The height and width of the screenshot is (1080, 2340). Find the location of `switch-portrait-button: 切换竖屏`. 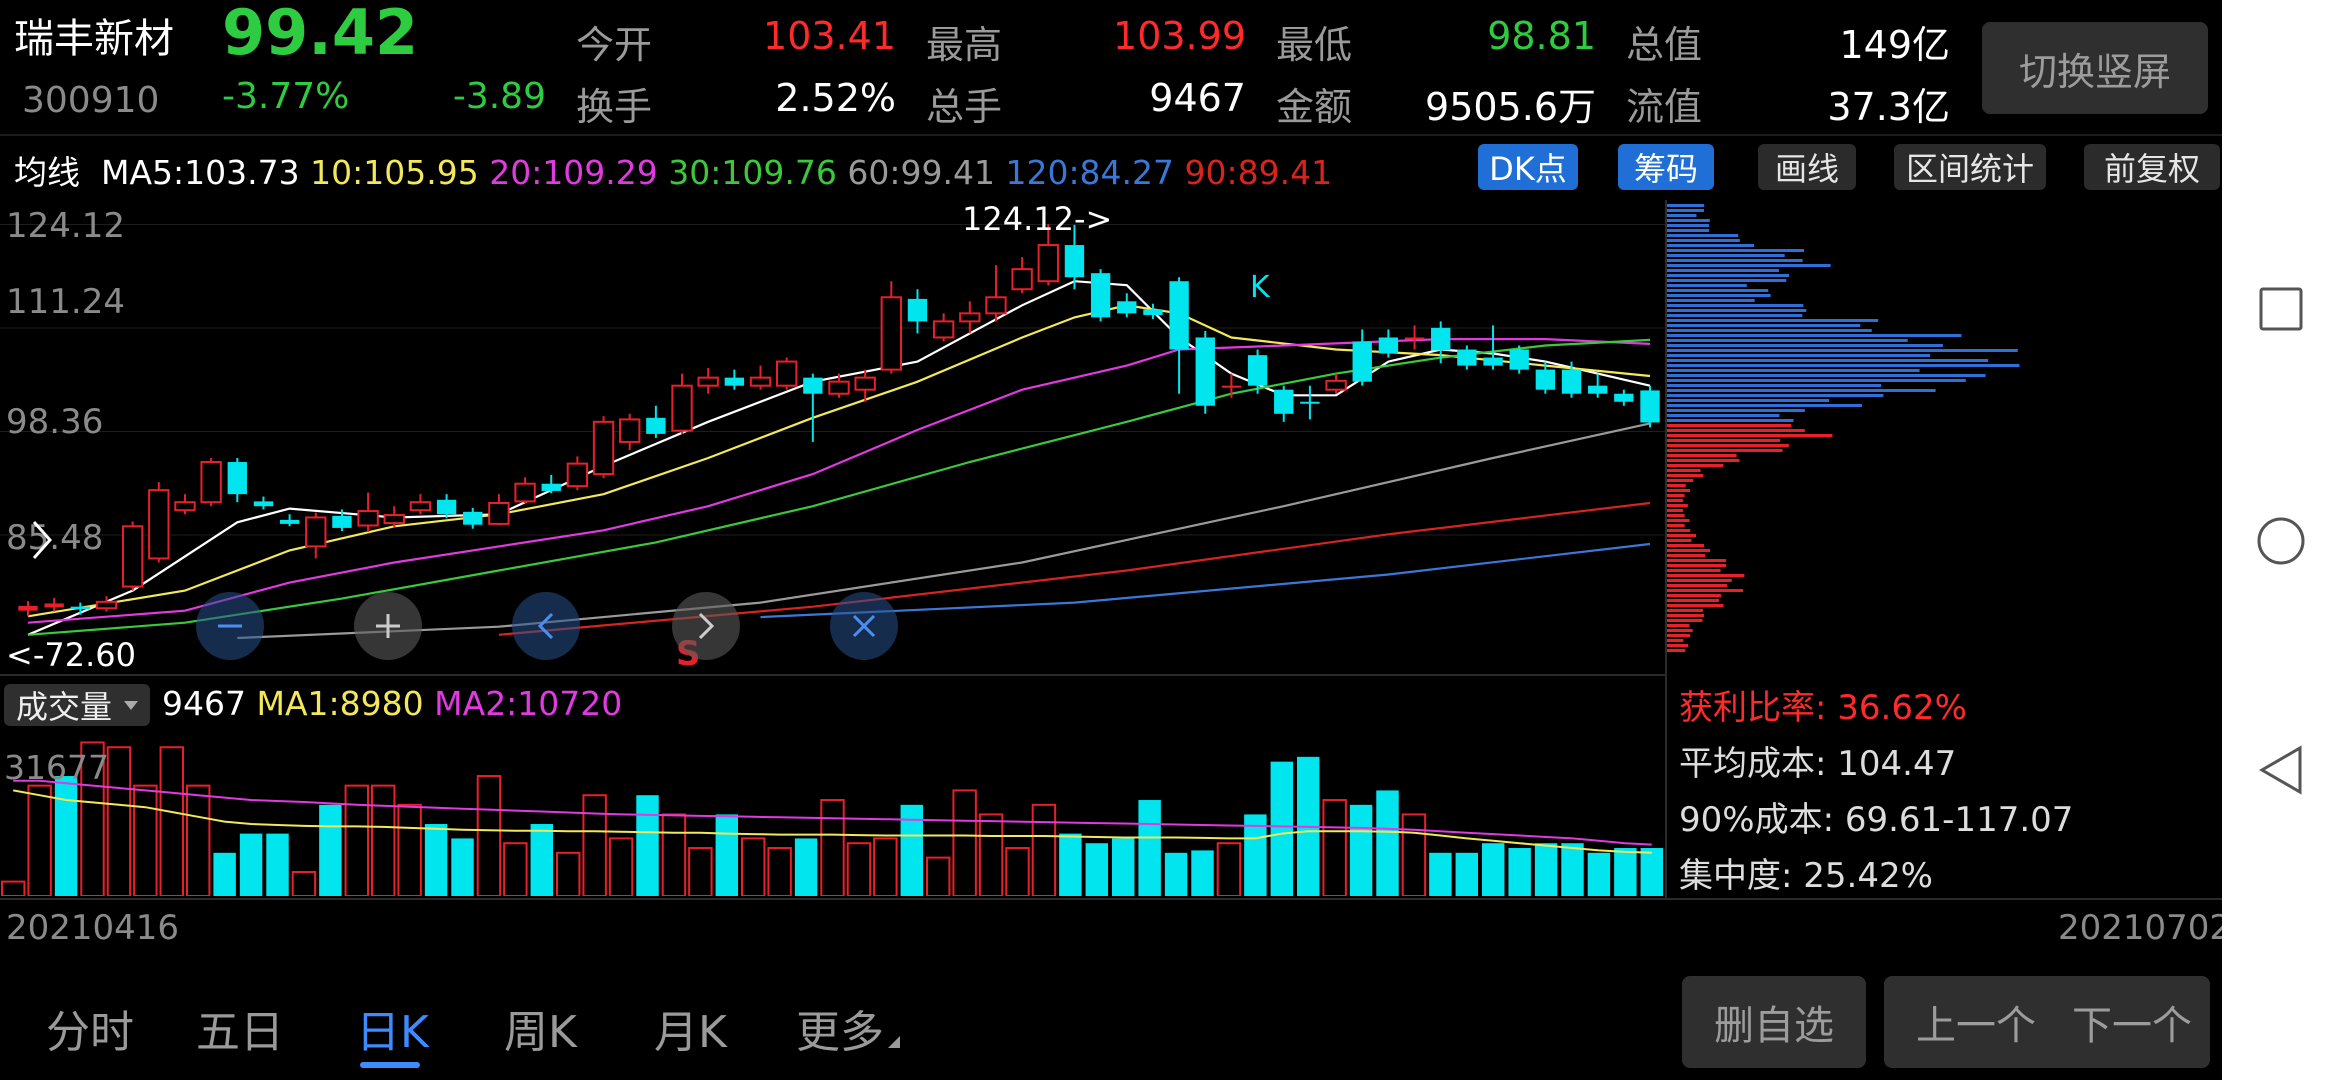

switch-portrait-button: 切换竖屏 is located at coordinates (2095, 68).